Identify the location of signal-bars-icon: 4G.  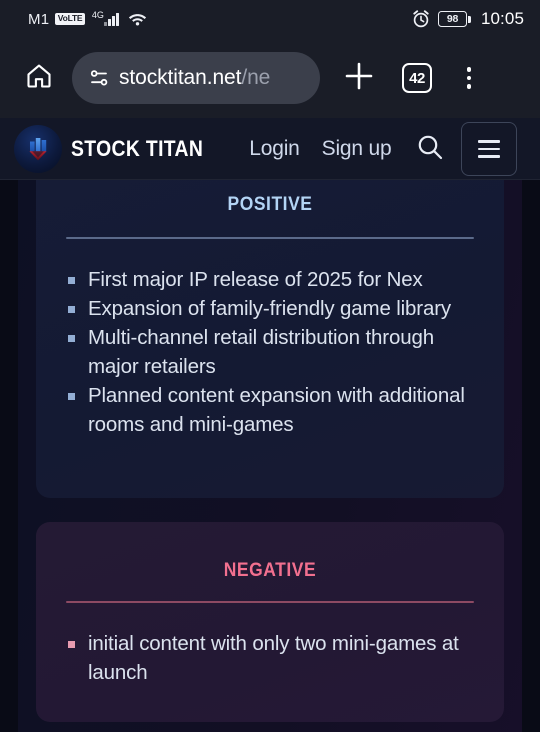
(105, 17).